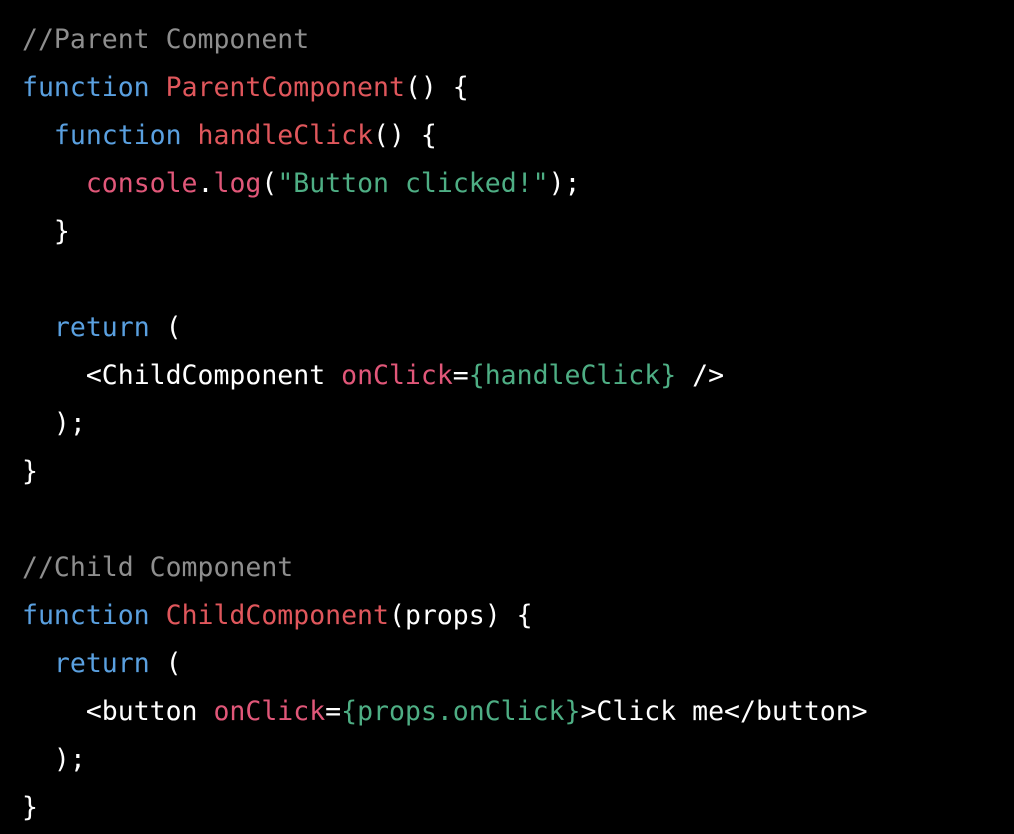 Image resolution: width=1014 pixels, height=834 pixels. Describe the element at coordinates (213, 375) in the screenshot. I see `code-text: <ChildComponent` at that location.